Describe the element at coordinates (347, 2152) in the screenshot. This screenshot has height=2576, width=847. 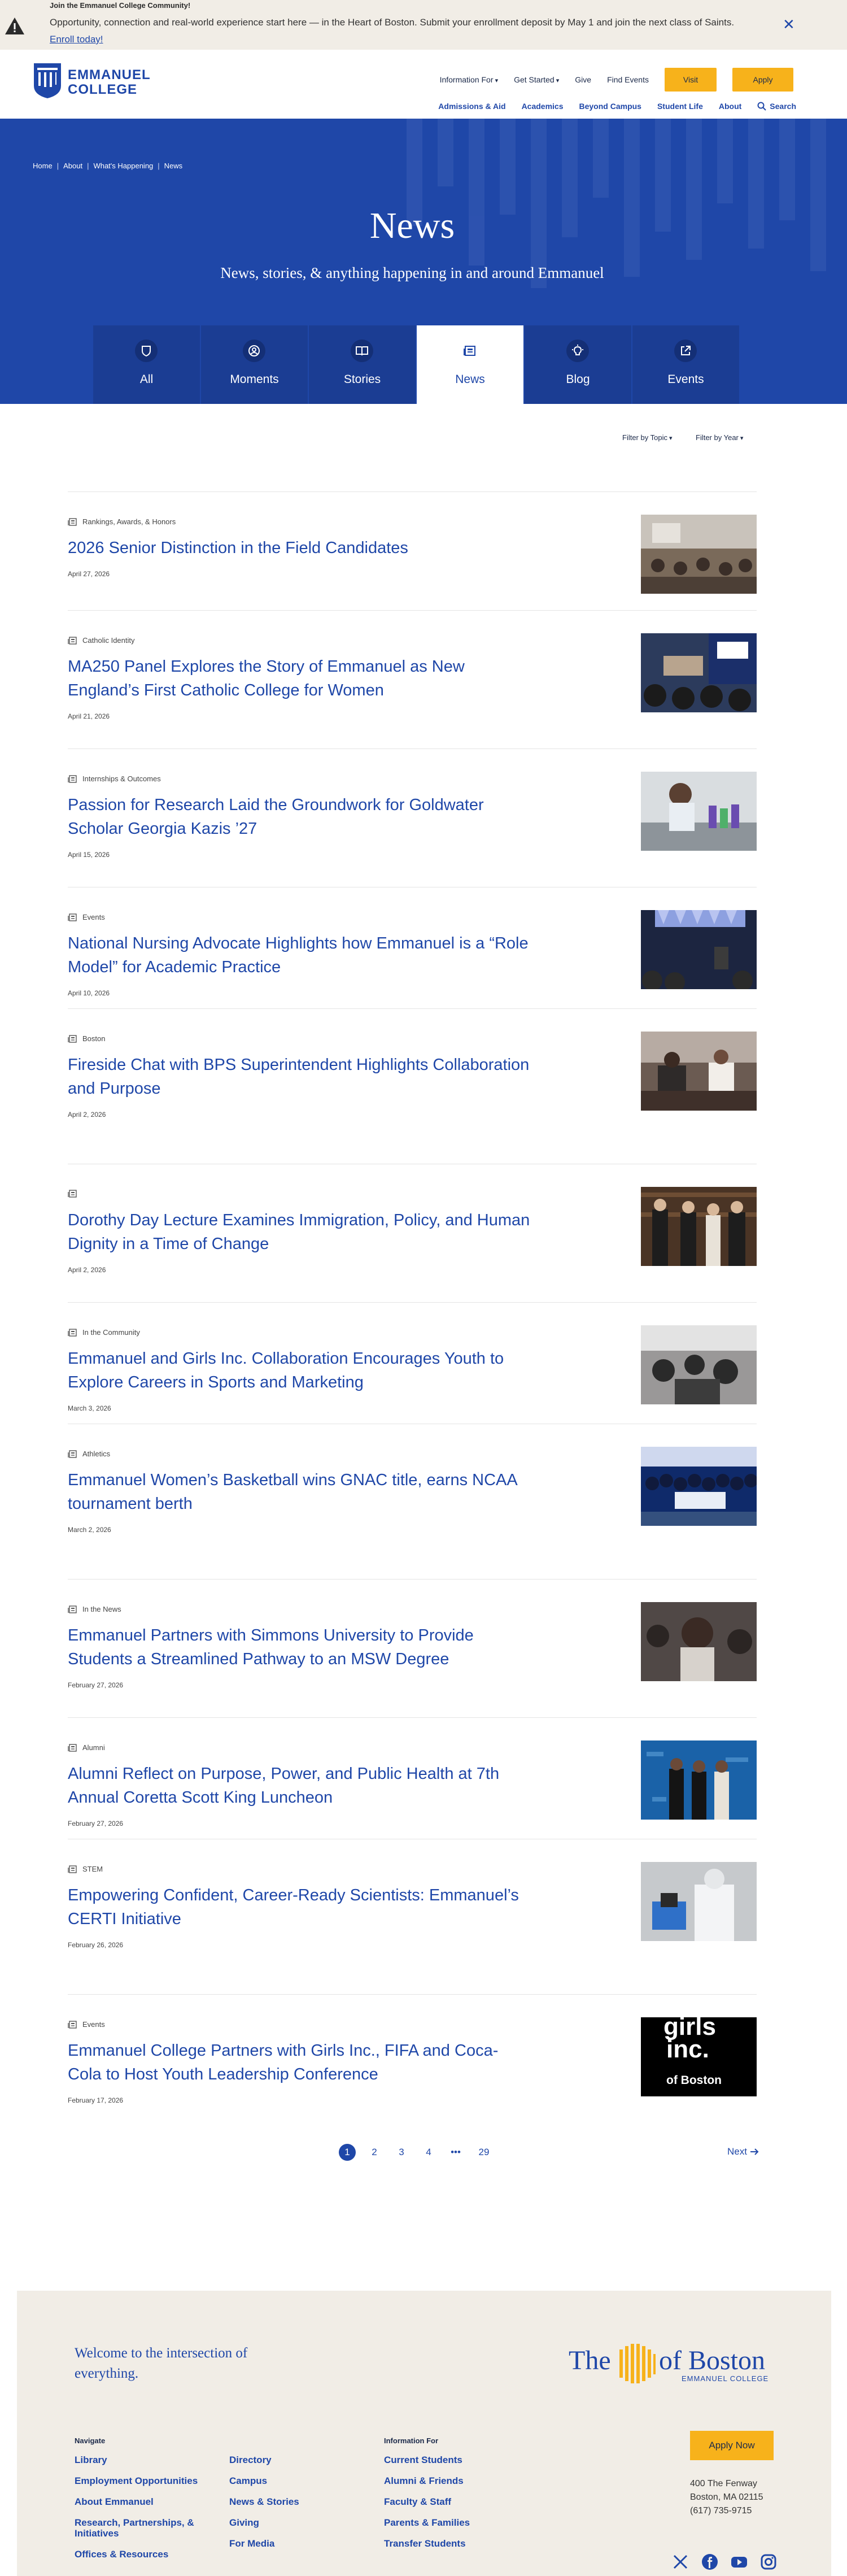
I see `page-1-button: 1` at that location.